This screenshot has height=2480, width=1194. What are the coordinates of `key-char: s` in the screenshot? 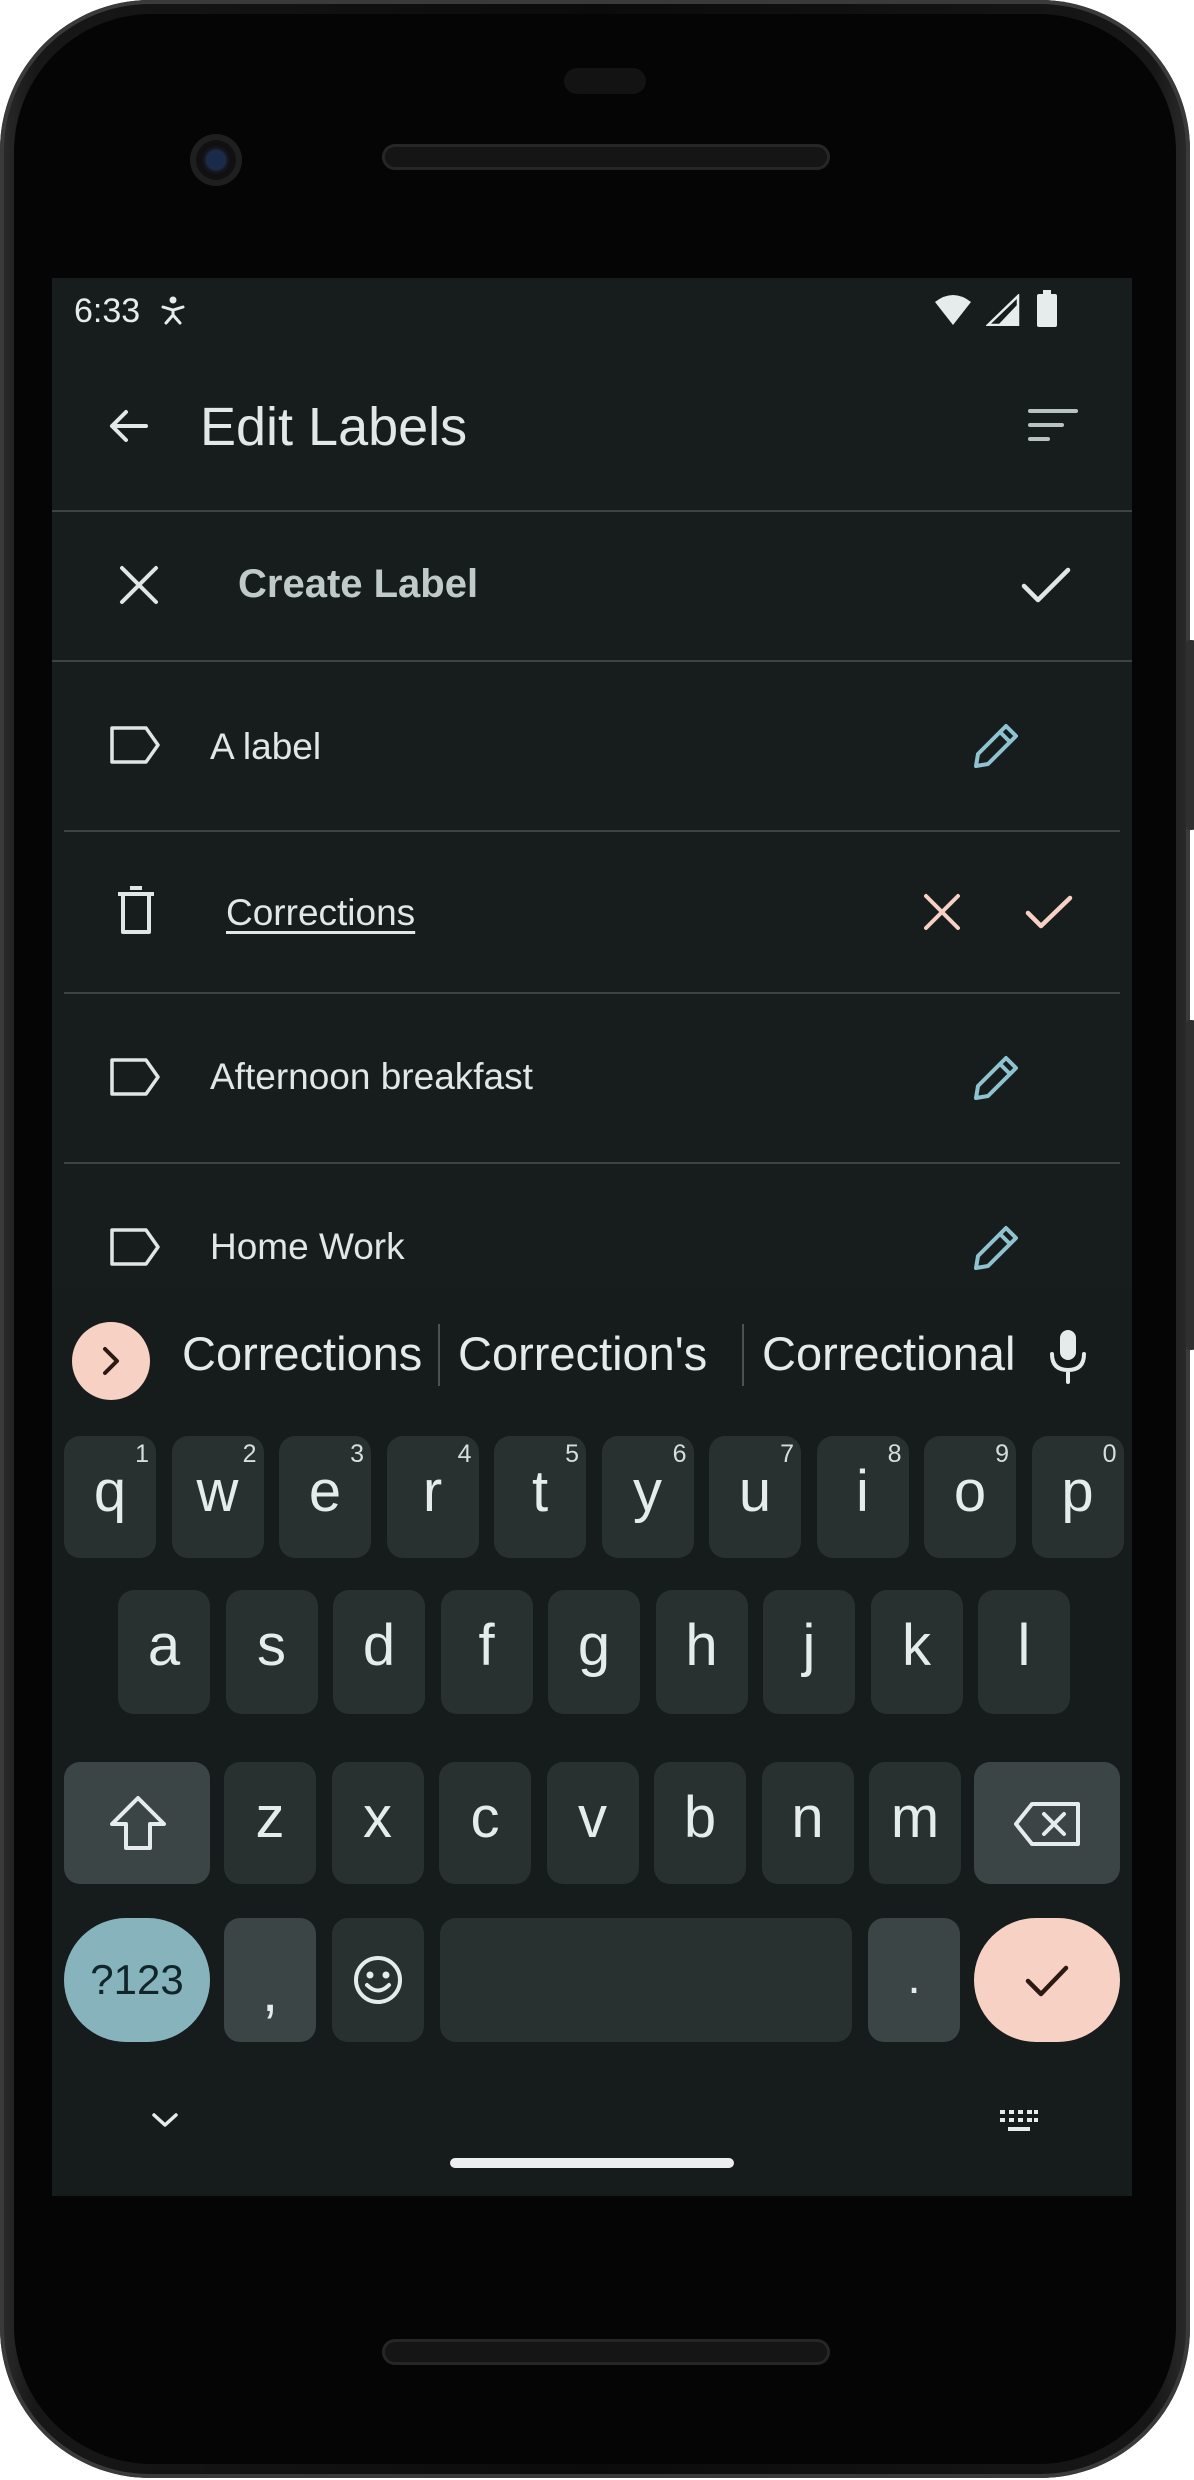 It's located at (271, 1645).